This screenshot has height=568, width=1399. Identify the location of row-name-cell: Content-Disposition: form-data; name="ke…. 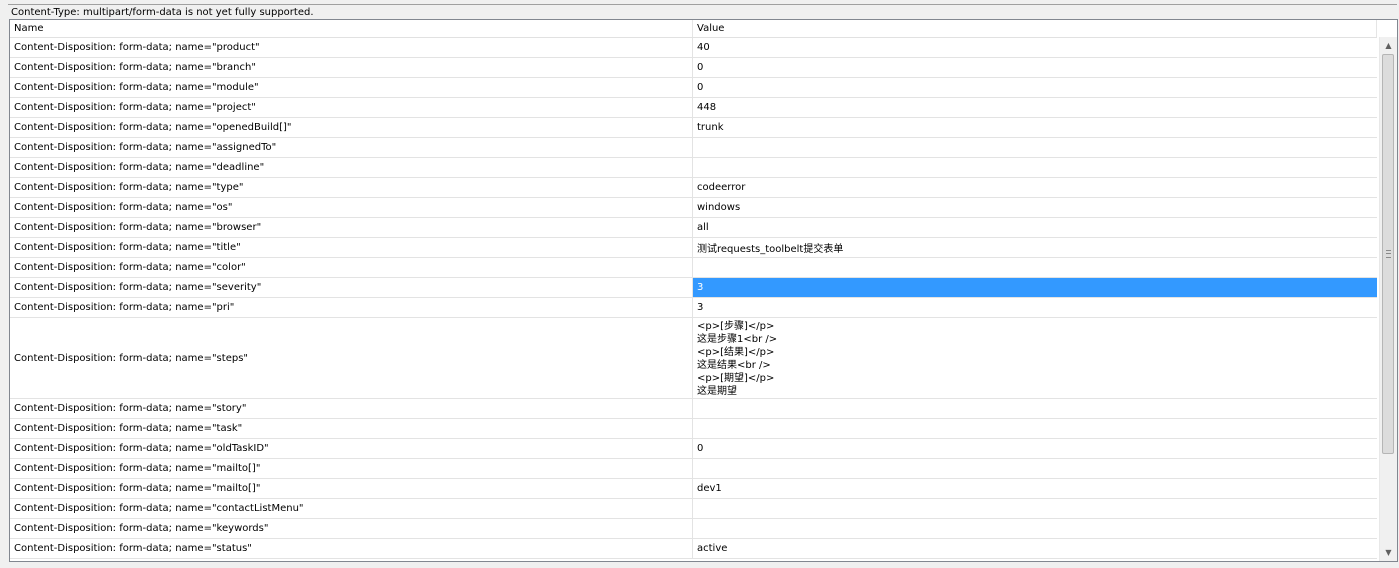
(351, 528).